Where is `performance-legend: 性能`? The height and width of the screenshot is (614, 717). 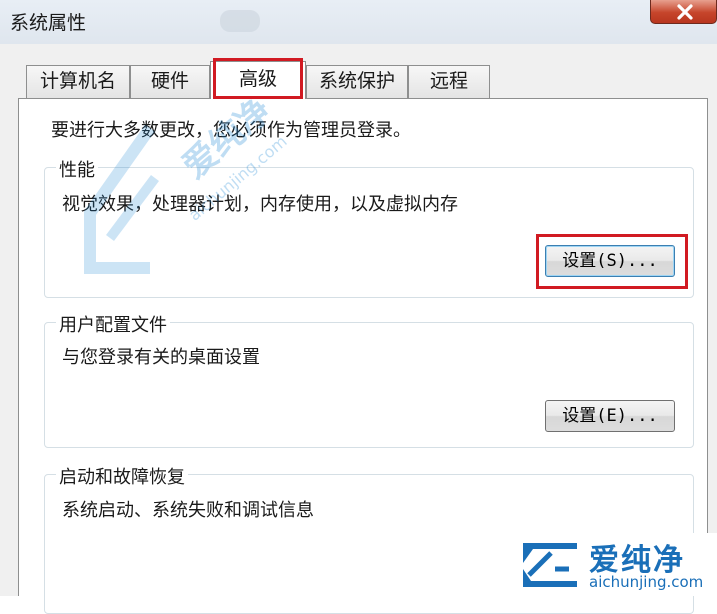
performance-legend: 性能 is located at coordinates (77, 169).